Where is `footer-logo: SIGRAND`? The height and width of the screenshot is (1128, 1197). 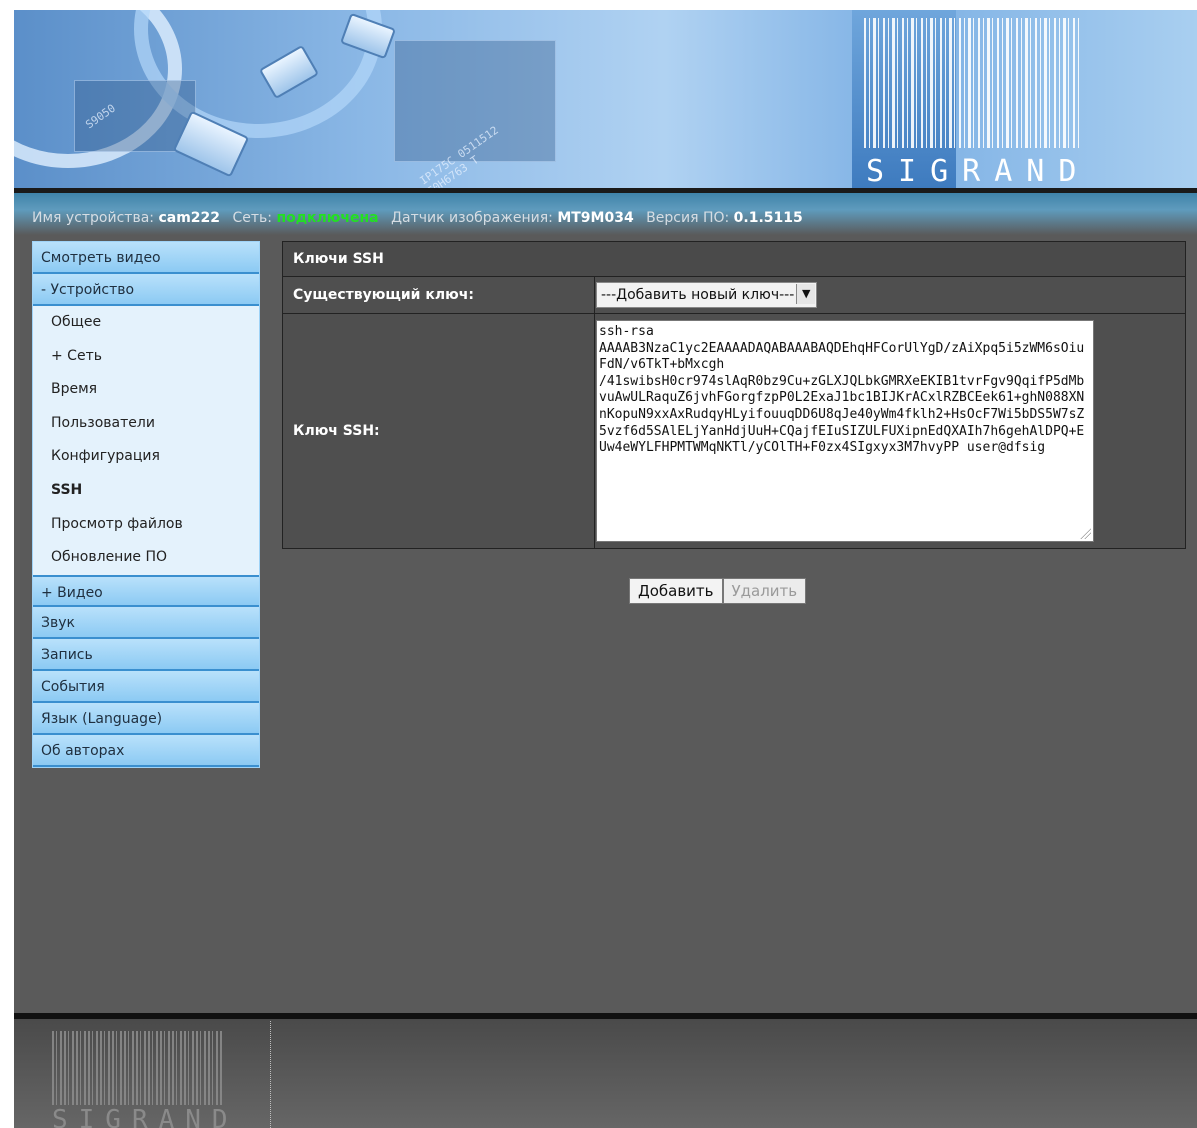 footer-logo: SIGRAND is located at coordinates (145, 1116).